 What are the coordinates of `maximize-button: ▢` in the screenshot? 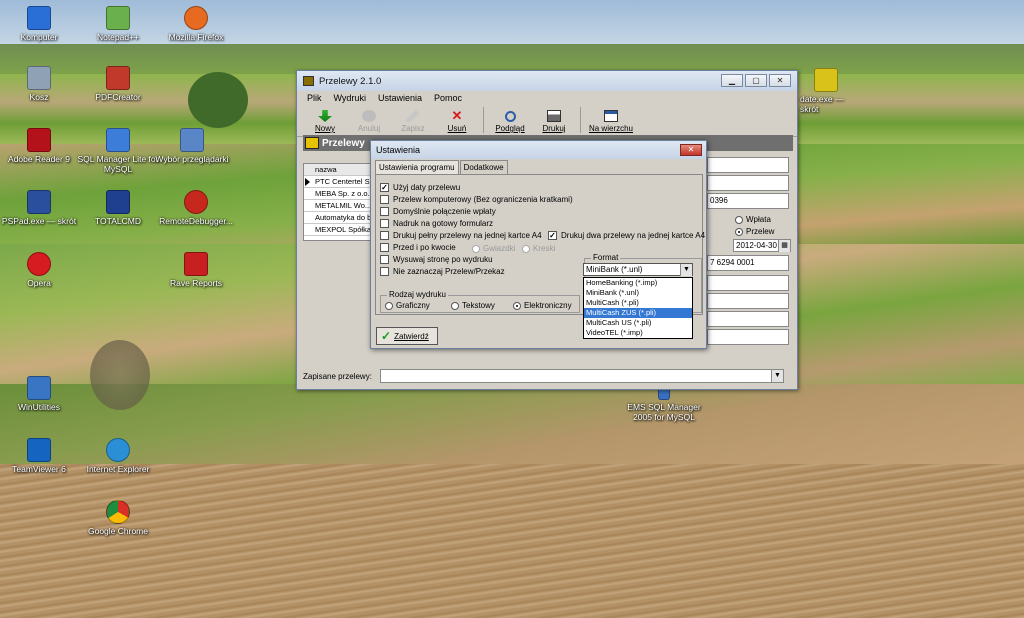 It's located at (756, 80).